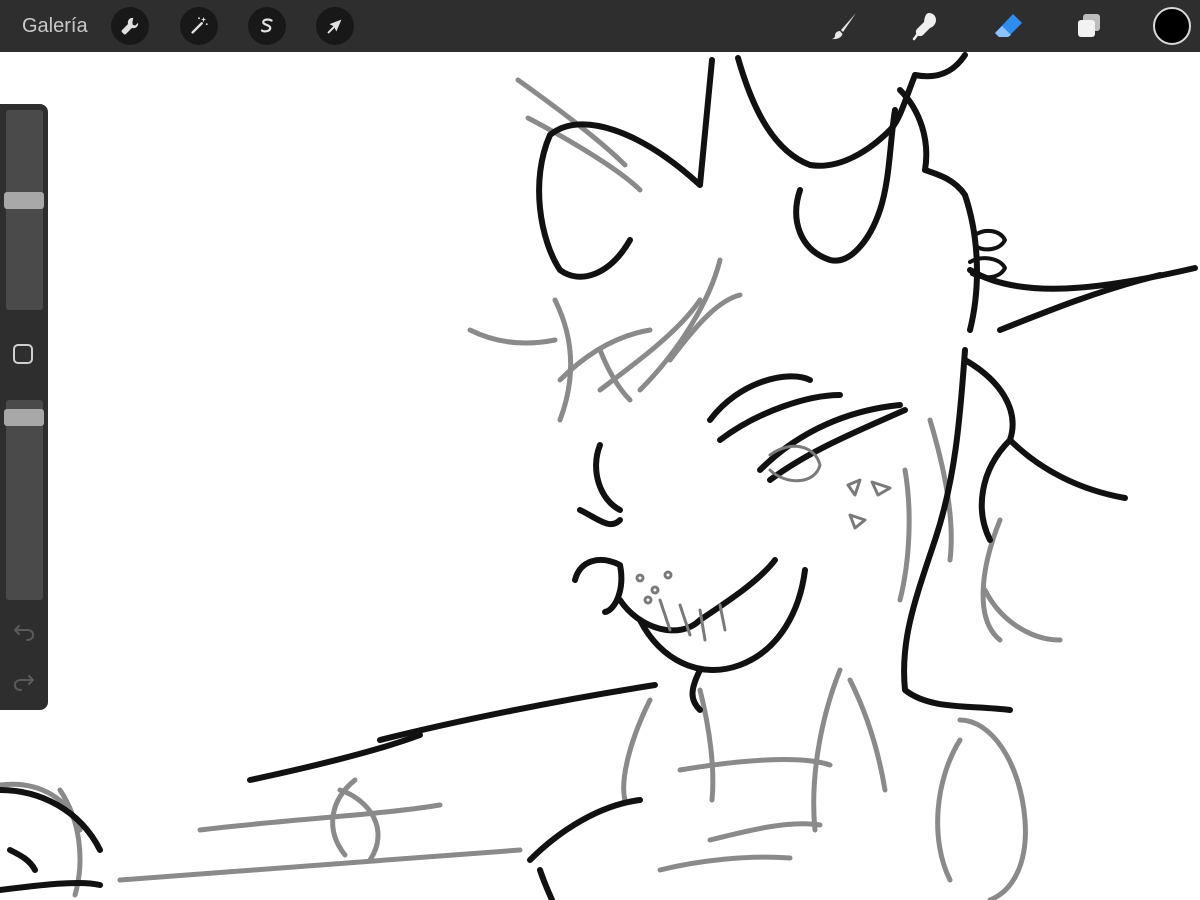 This screenshot has width=1200, height=900. I want to click on eraser-button, so click(1008, 26).